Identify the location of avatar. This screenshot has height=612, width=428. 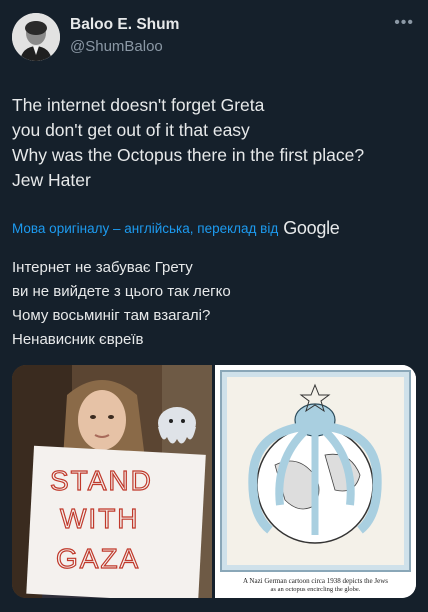
(36, 37).